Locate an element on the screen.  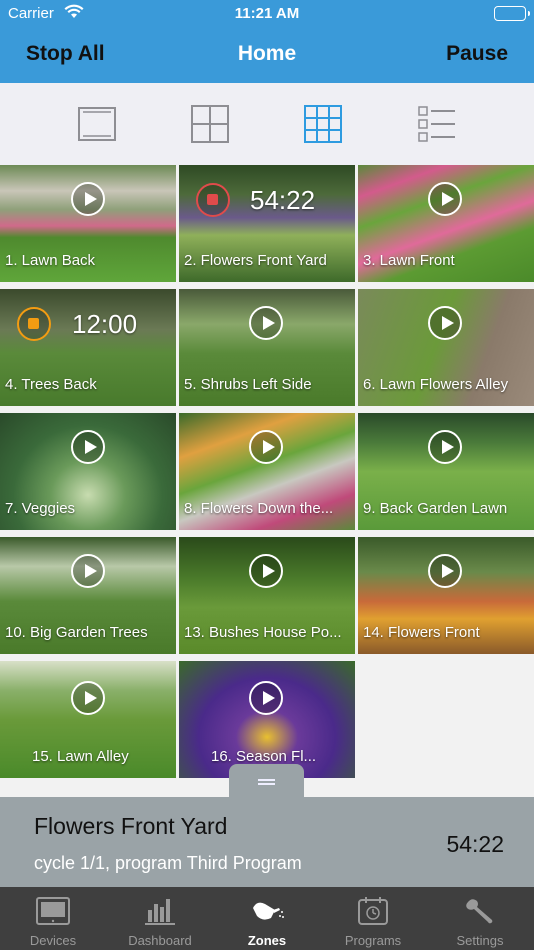
tab-label: Settings is located at coordinates (480, 940).